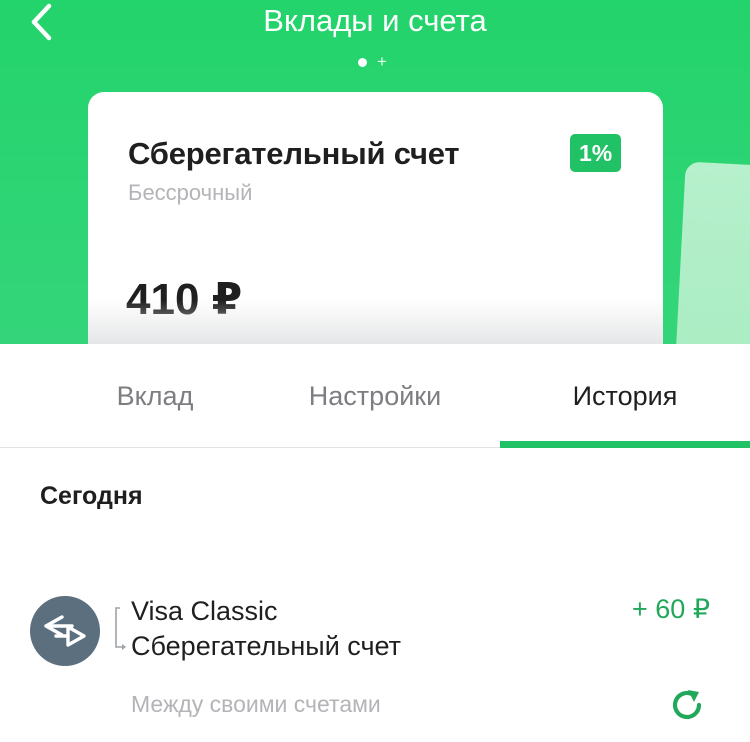 The height and width of the screenshot is (742, 750). I want to click on transaction-destination: Сберегательный счет, so click(266, 646).